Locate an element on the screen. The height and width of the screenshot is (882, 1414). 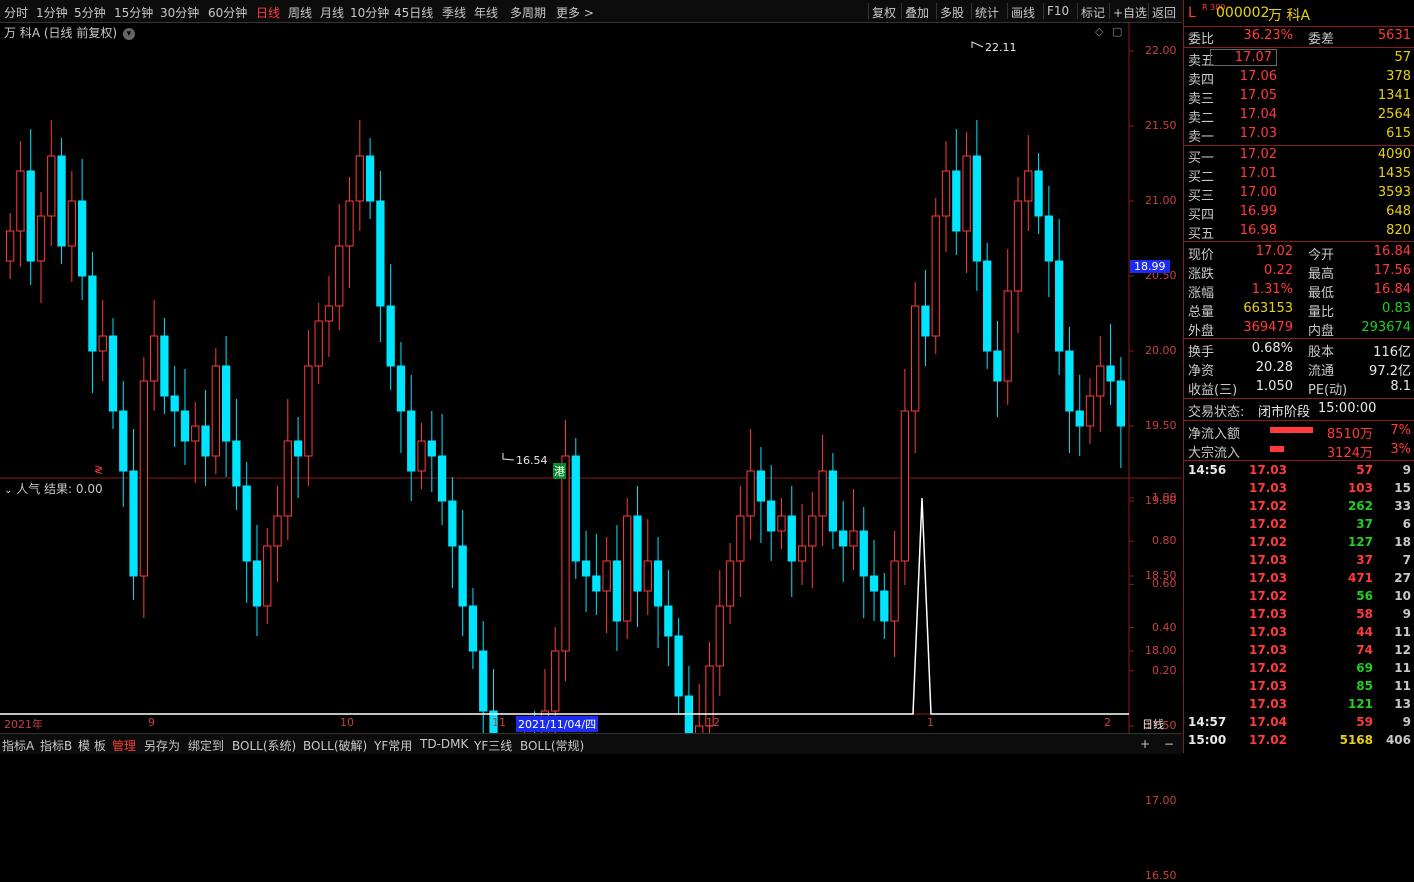
tick-row: 17.02 127 18 is located at coordinates (1299, 543).